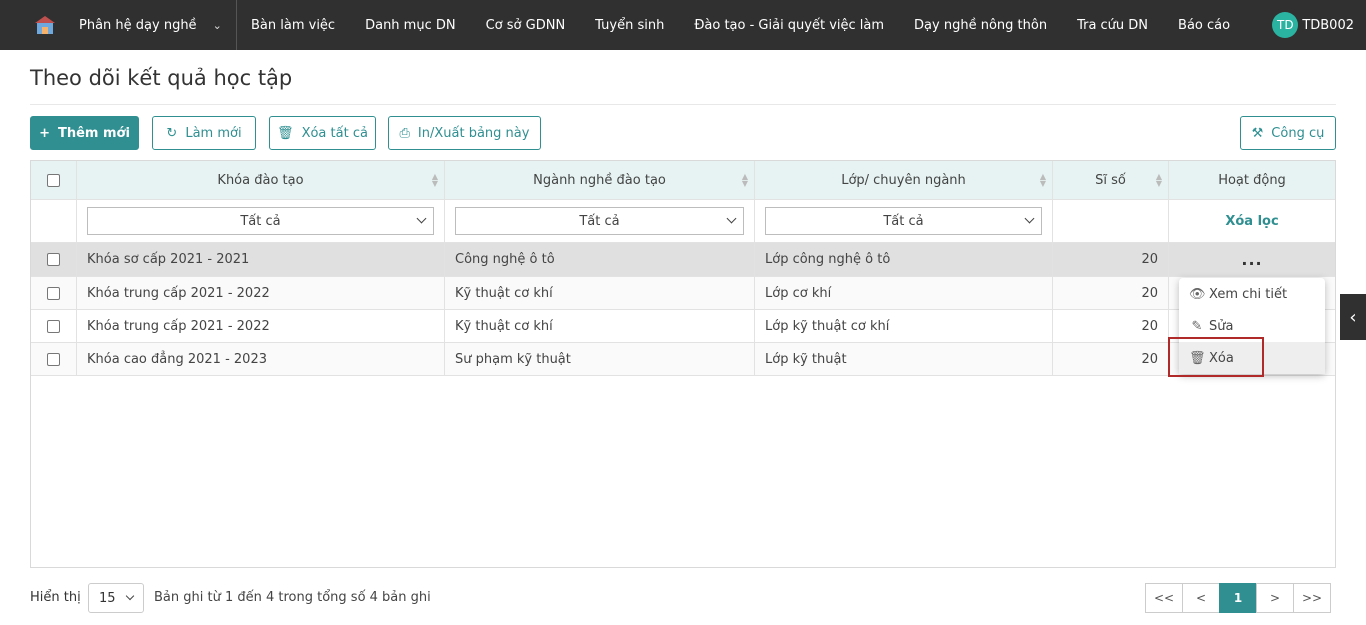 The width and height of the screenshot is (1366, 625). I want to click on select-all-checkbox, so click(53, 180).